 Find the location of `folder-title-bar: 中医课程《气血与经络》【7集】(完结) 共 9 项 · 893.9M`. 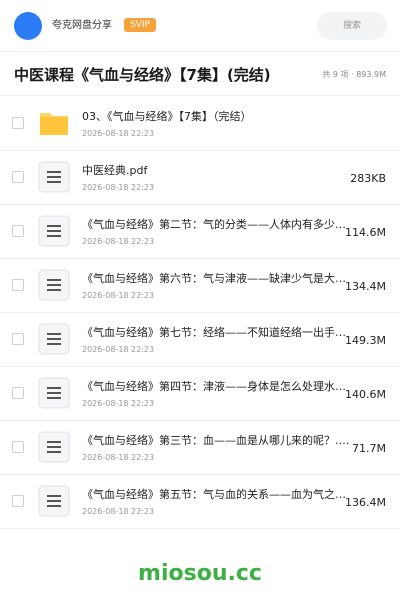

folder-title-bar: 中医课程《气血与经络》【7集】(完结) 共 9 项 · 893.9M is located at coordinates (200, 74).